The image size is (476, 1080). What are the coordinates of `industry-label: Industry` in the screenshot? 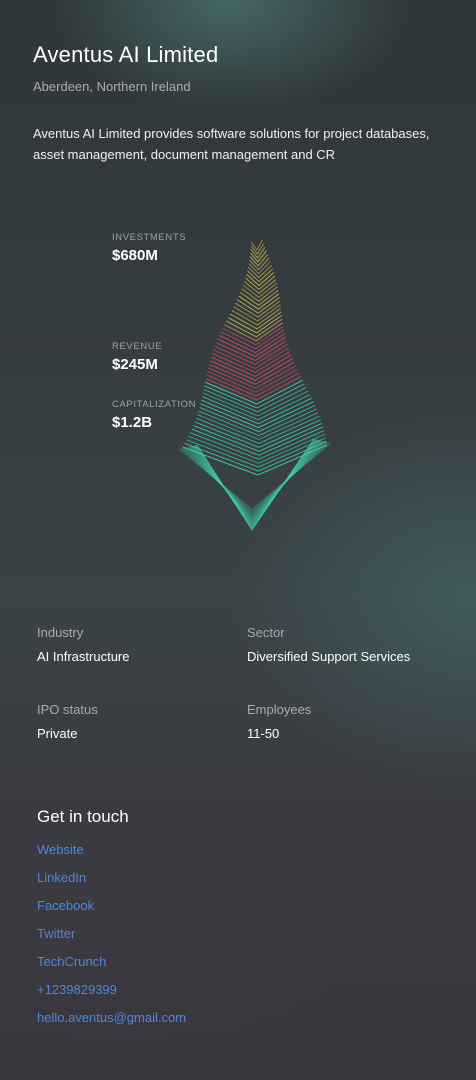 It's located at (60, 632).